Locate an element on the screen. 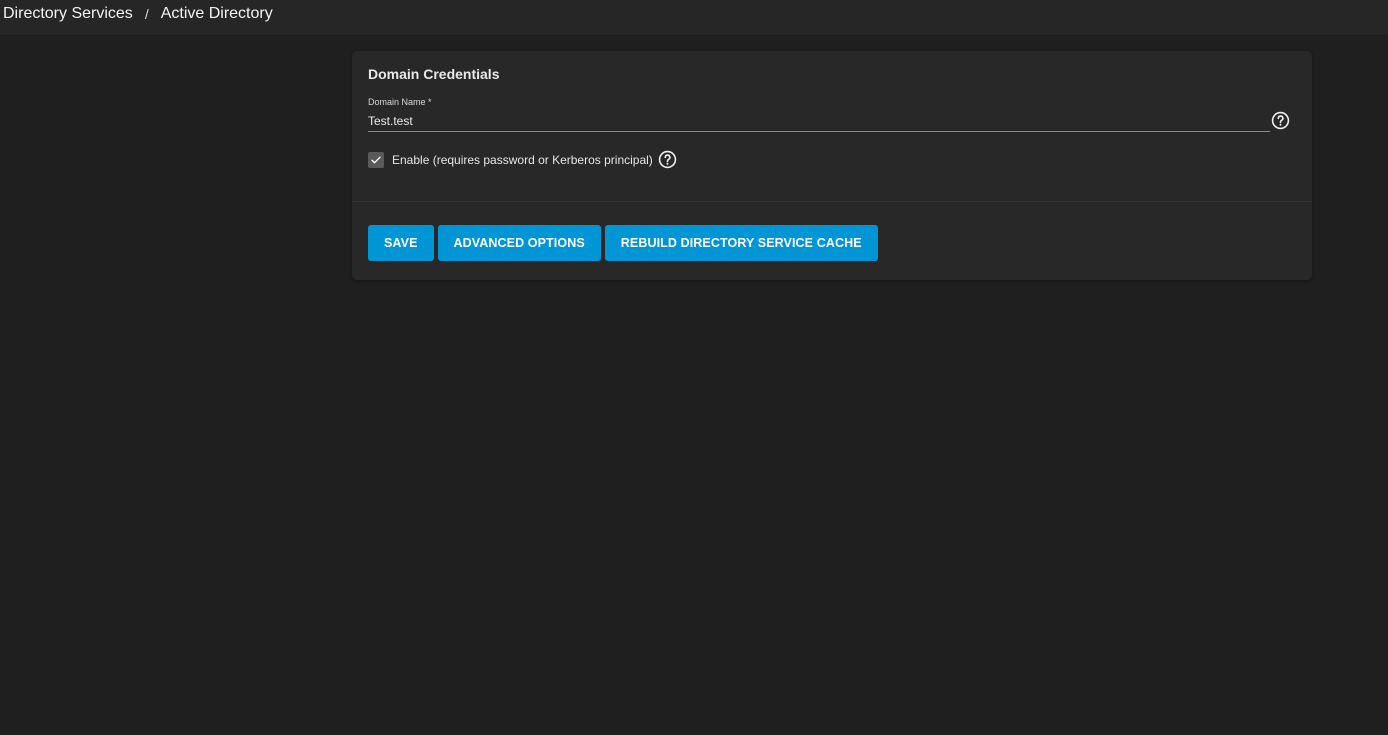 Image resolution: width=1388 pixels, height=735 pixels. save-button: SAVE is located at coordinates (401, 243).